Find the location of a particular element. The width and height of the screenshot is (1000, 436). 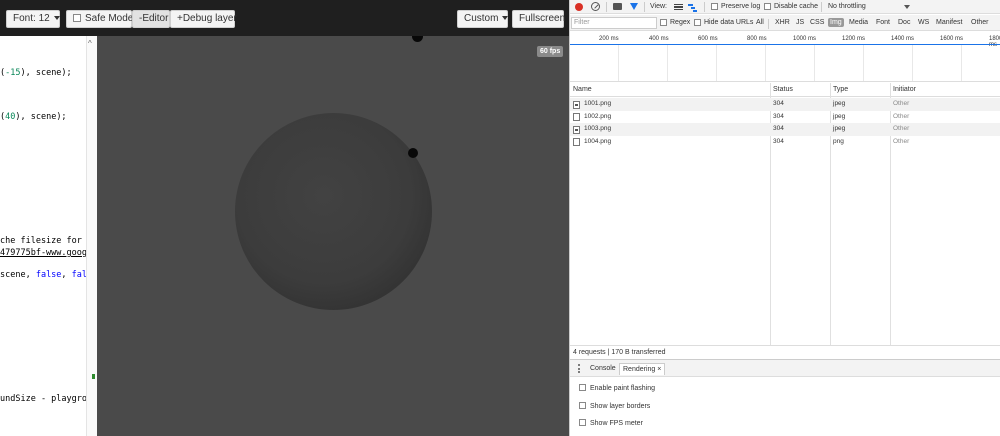

column-header-status: Status is located at coordinates (800, 90).